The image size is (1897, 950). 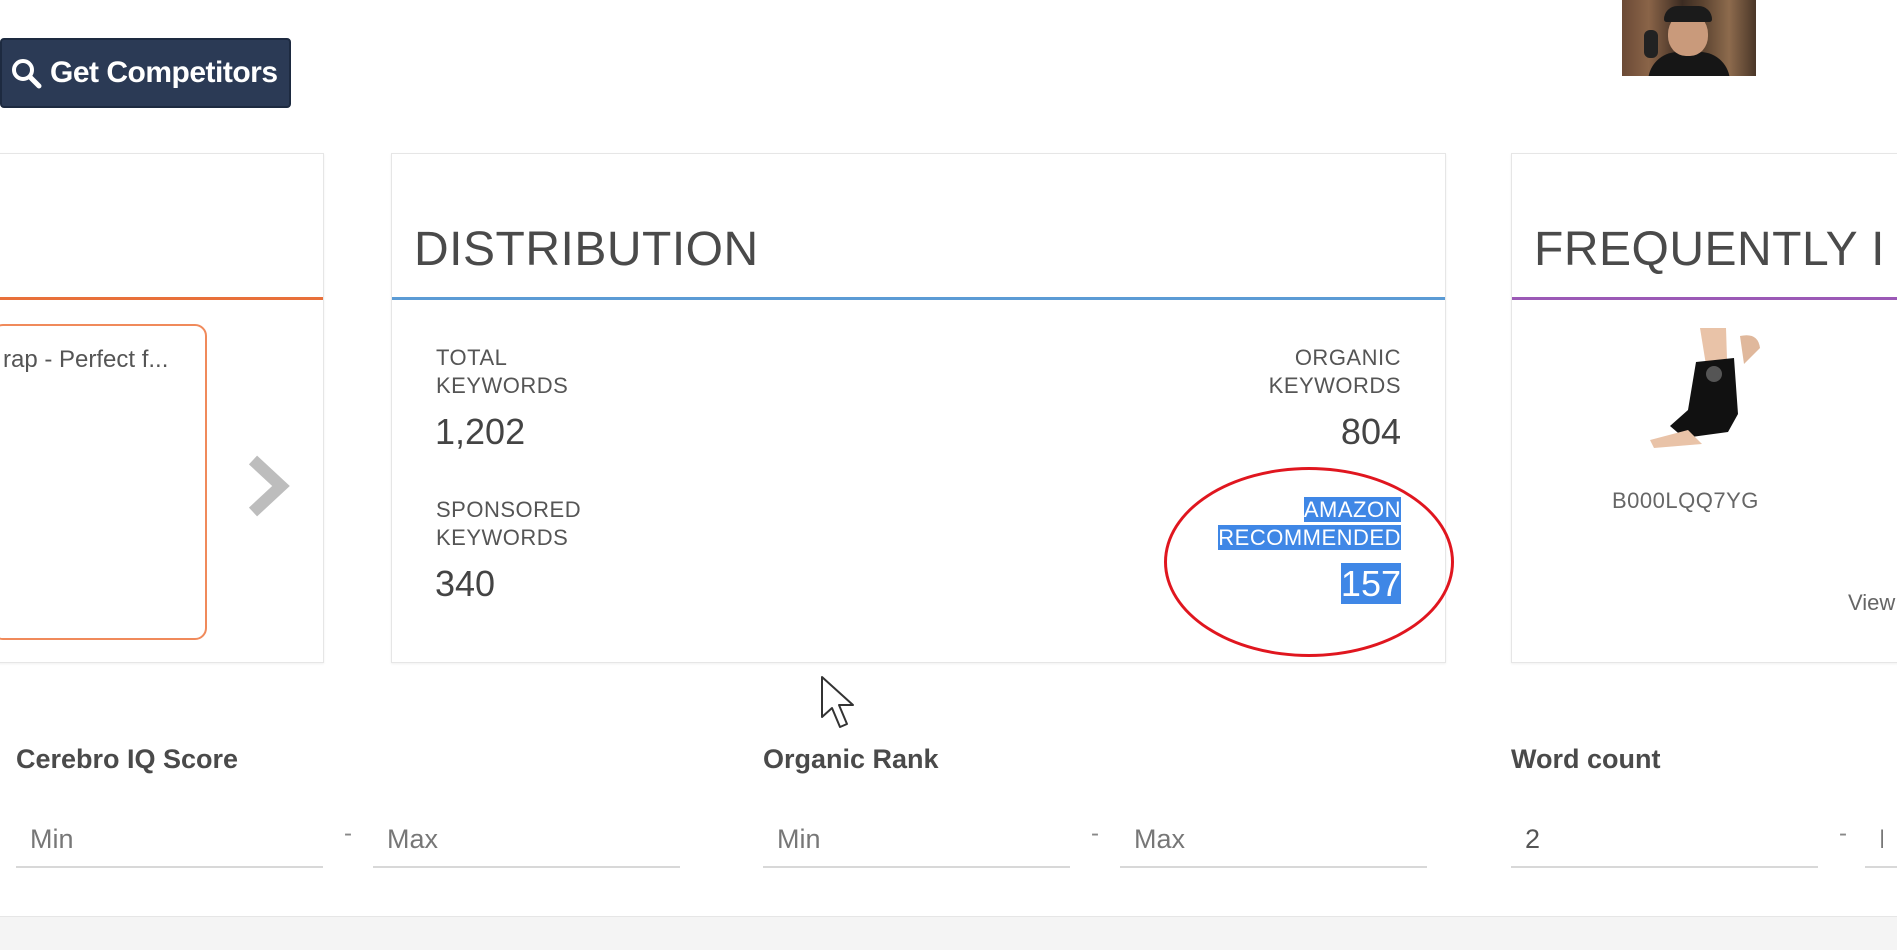 What do you see at coordinates (526, 840) in the screenshot?
I see `cerebro-iq-max-input` at bounding box center [526, 840].